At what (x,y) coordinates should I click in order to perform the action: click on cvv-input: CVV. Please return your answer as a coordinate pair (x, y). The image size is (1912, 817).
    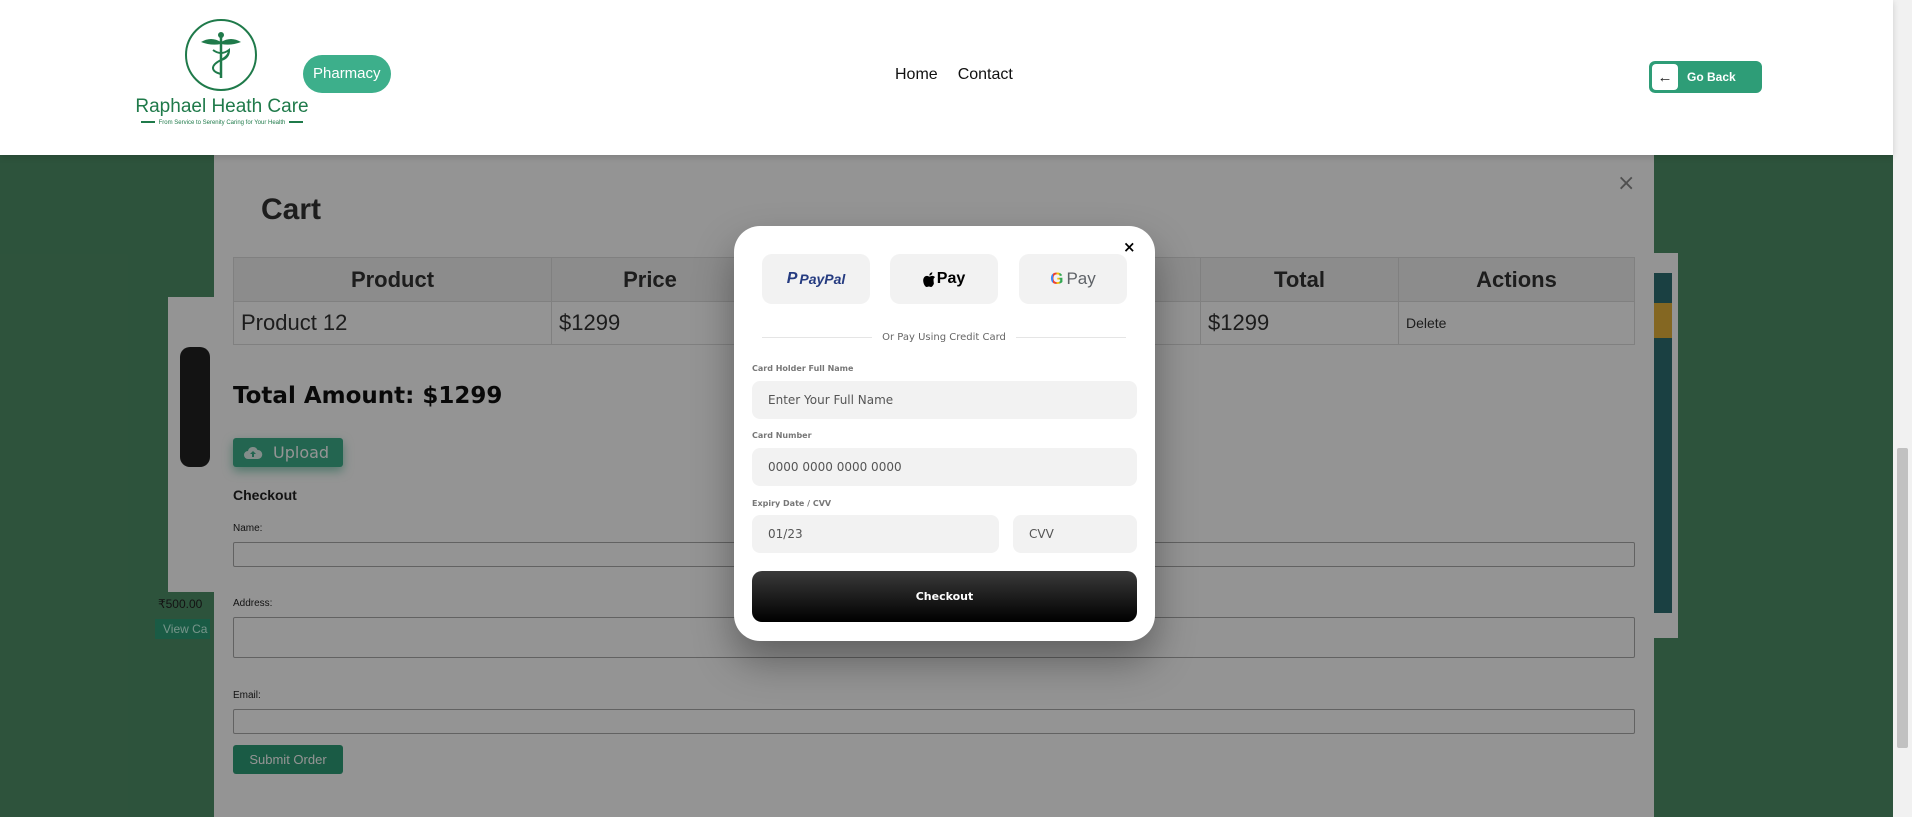
    Looking at the image, I should click on (1075, 534).